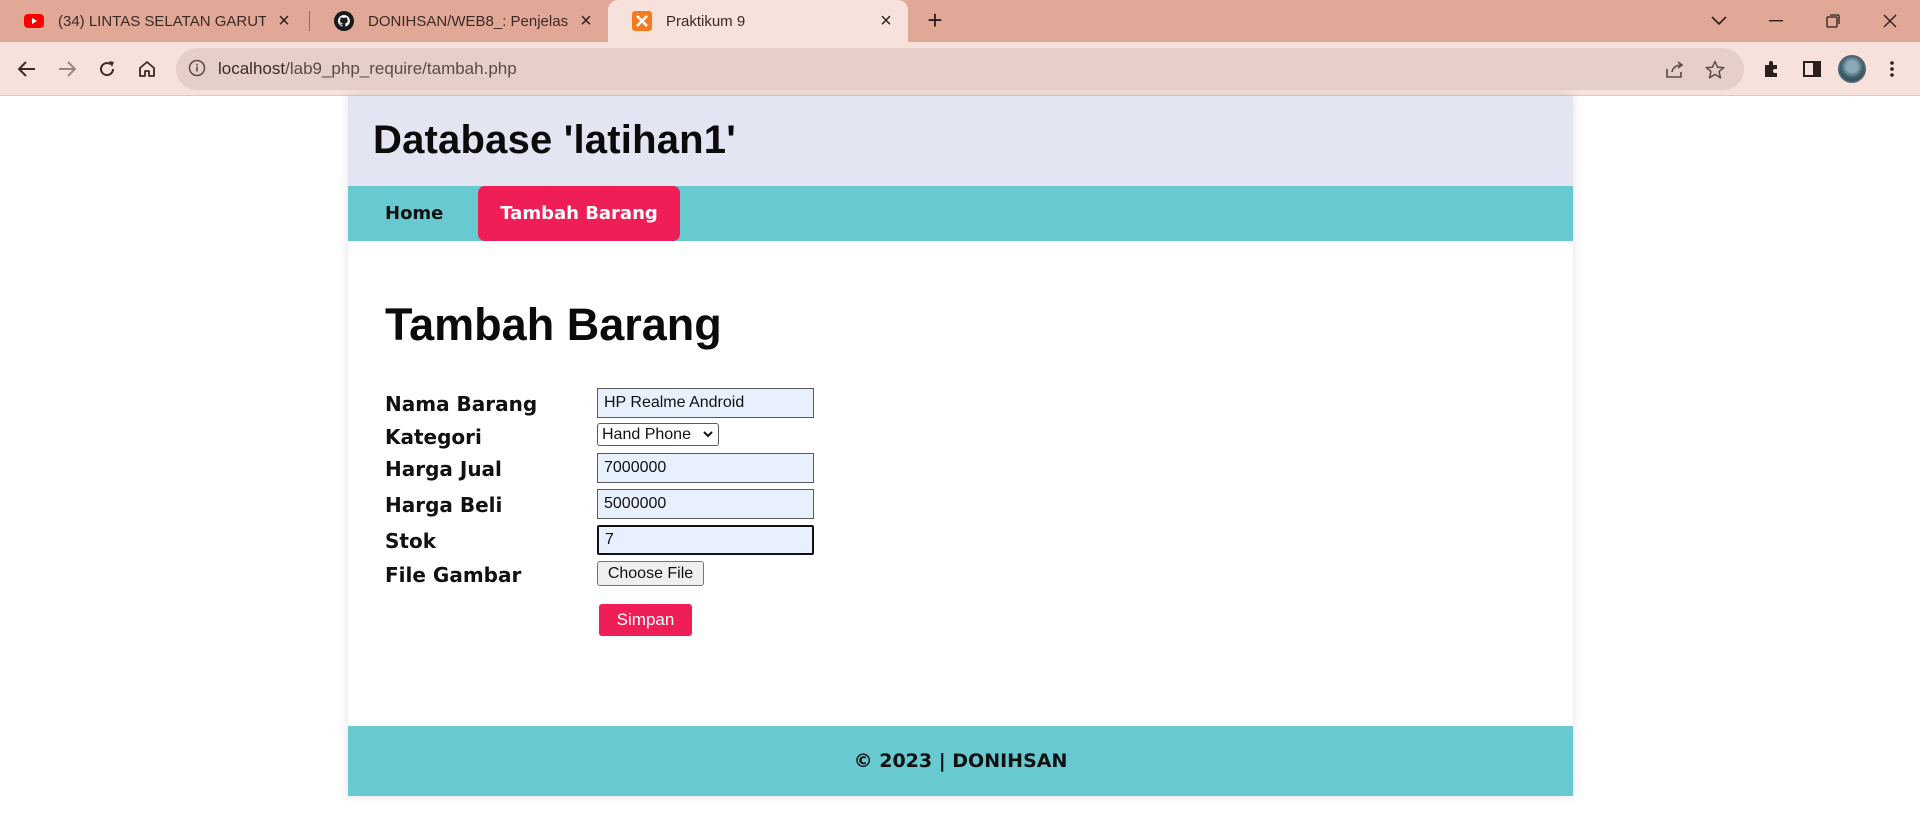 The width and height of the screenshot is (1920, 839). I want to click on harga-beli-label: Harga Beli, so click(444, 505).